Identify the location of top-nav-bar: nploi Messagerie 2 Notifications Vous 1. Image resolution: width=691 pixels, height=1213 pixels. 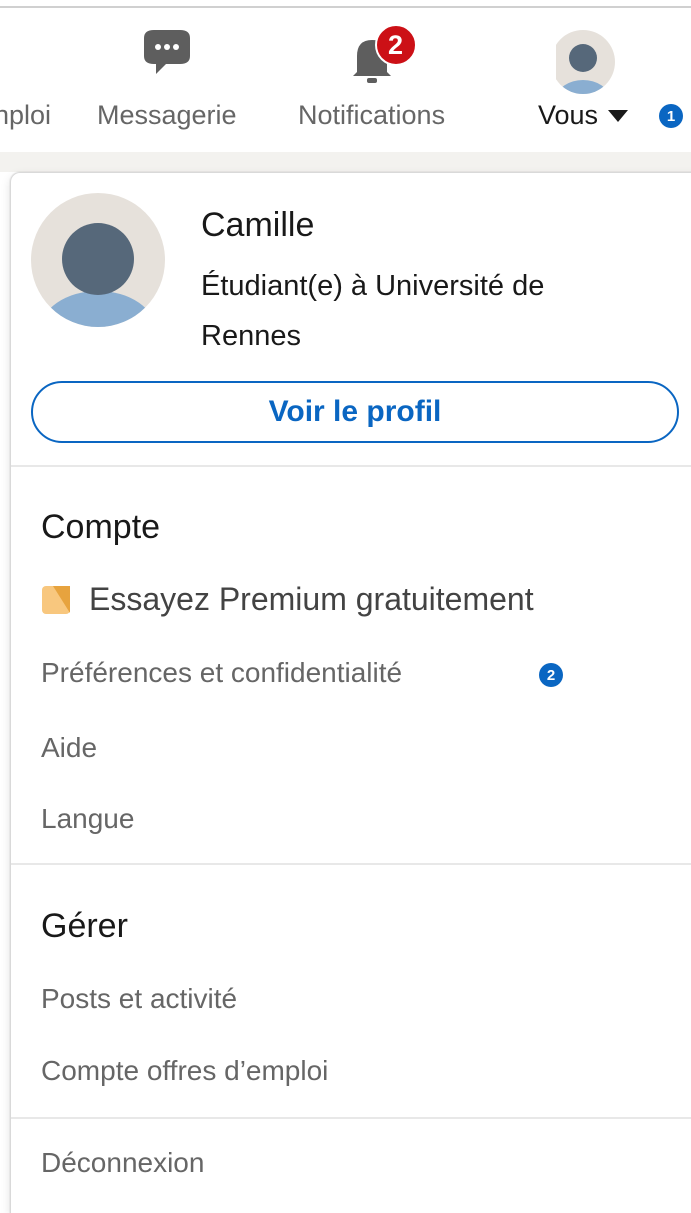
(345, 76).